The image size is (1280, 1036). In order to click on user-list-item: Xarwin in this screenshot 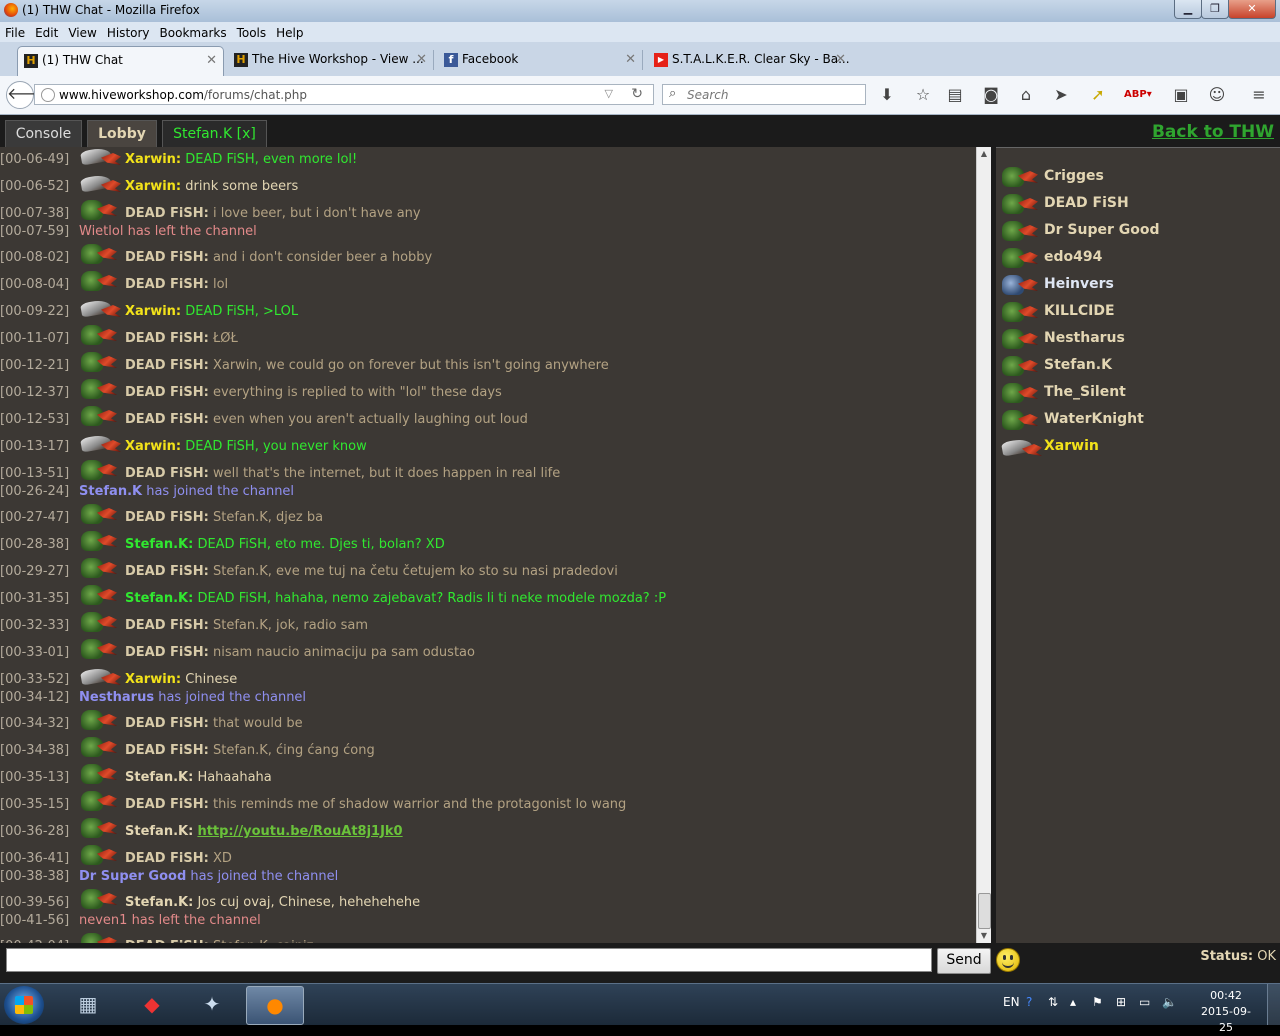, I will do `click(1138, 447)`.